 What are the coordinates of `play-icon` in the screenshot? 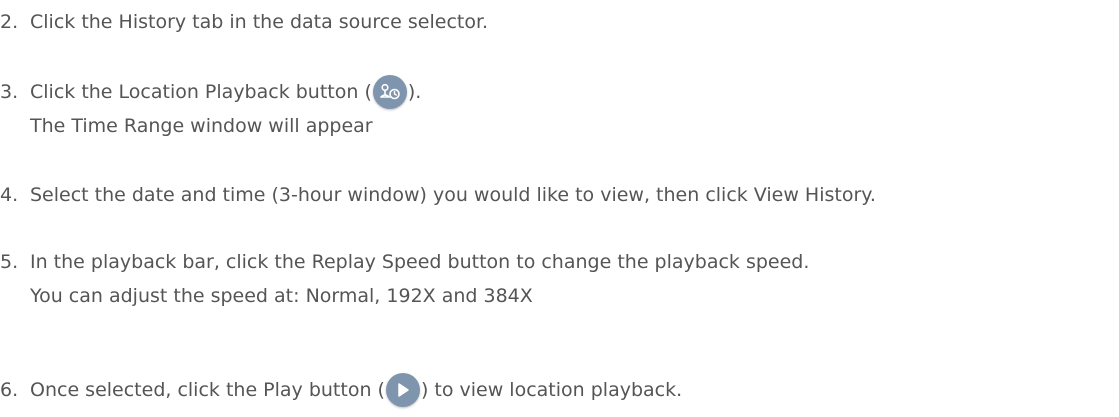 It's located at (402, 390).